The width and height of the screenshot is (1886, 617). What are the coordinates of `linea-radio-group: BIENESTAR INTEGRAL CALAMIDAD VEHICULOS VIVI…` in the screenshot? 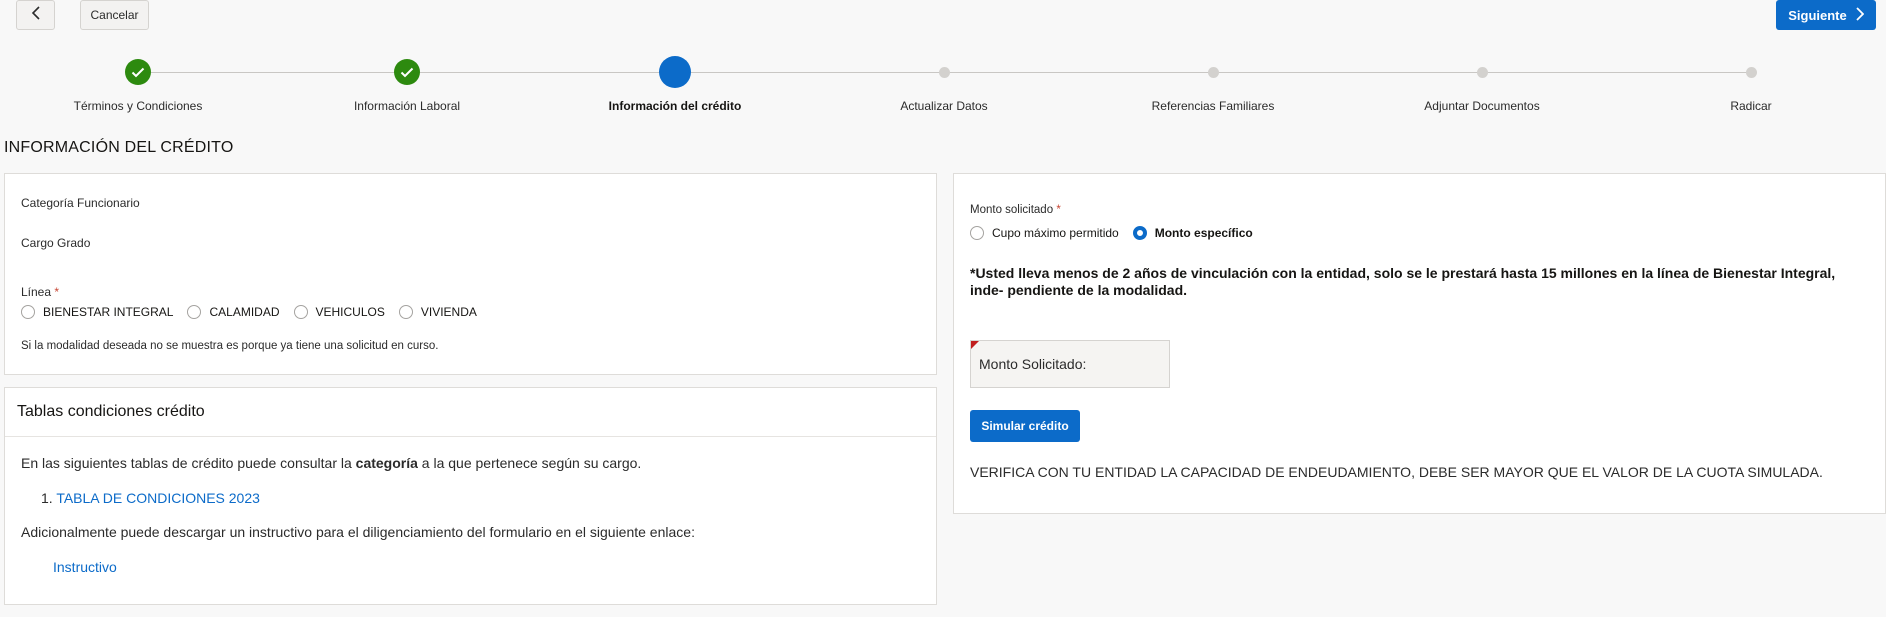 It's located at (256, 312).